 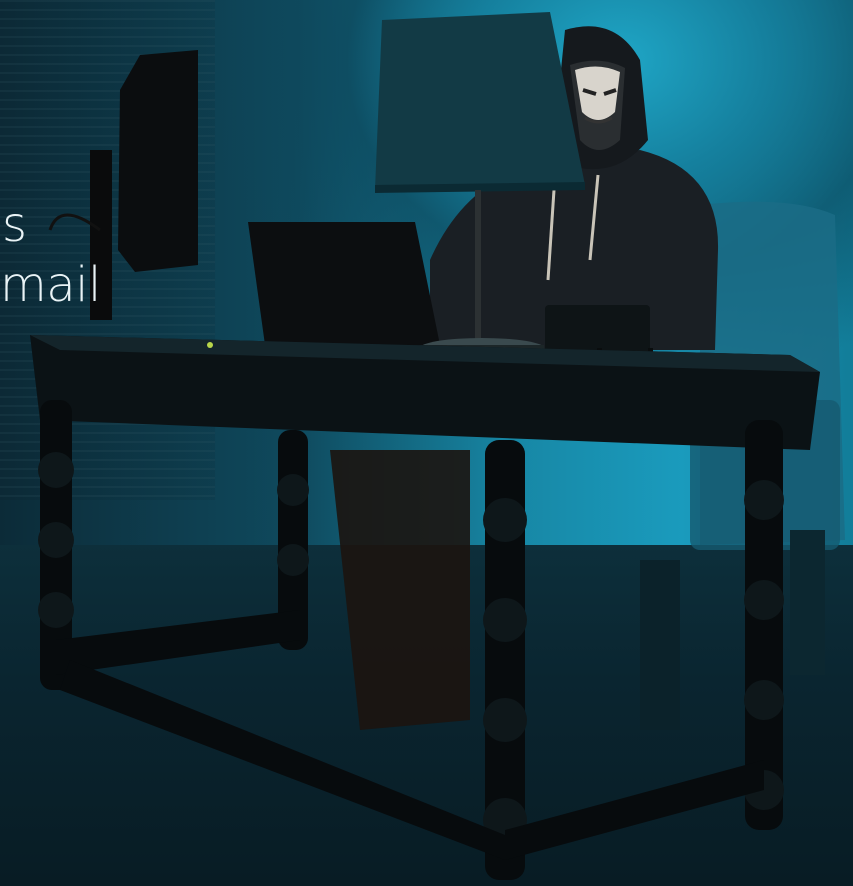 I want to click on caption-line-2: mail, so click(x=50, y=285).